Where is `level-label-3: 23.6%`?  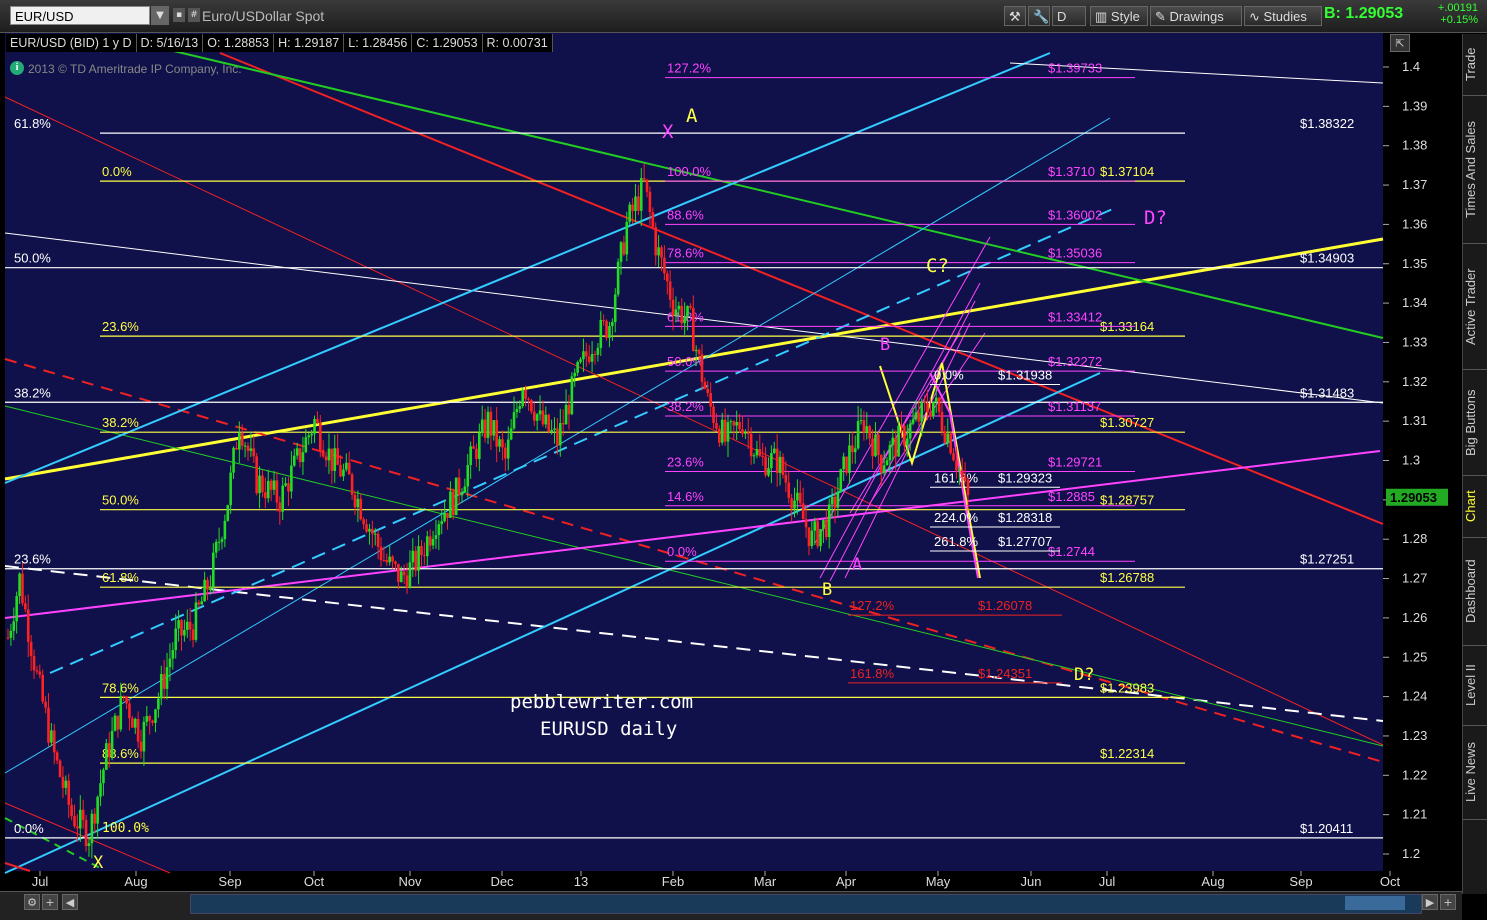
level-label-3: 23.6% is located at coordinates (120, 326).